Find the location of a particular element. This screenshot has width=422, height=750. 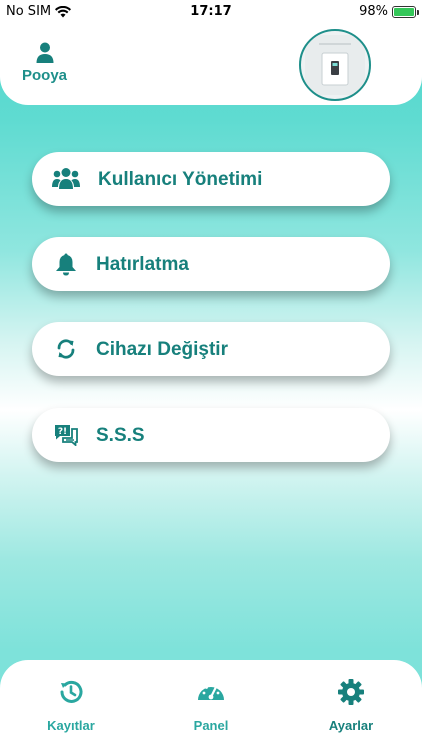

refresh-icon is located at coordinates (66, 349).